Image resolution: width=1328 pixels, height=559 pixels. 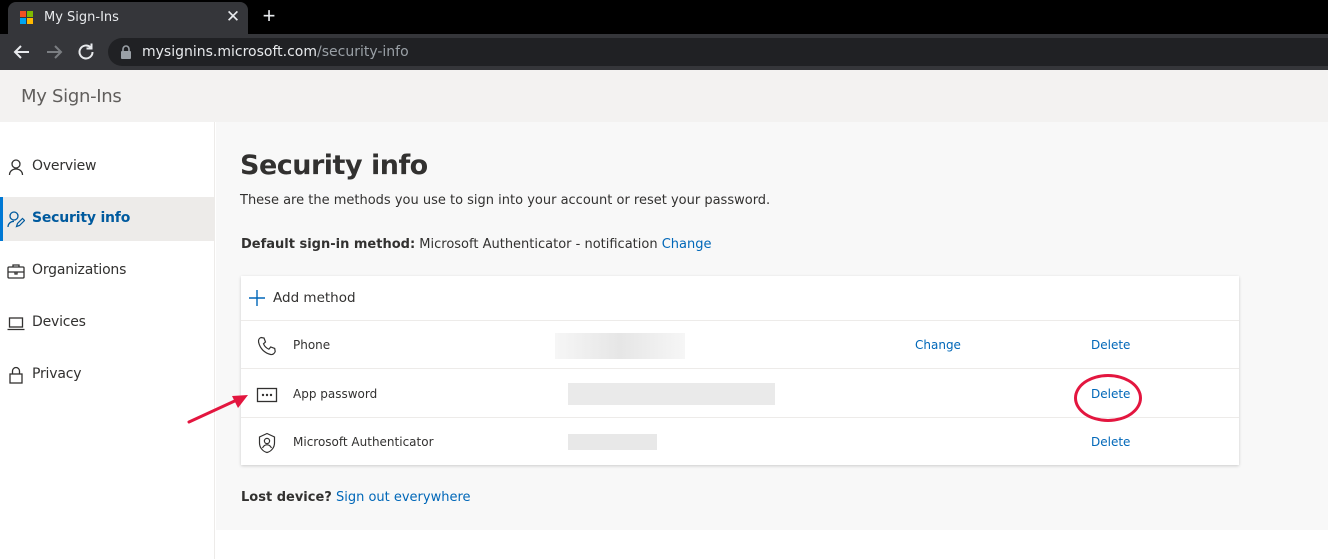 What do you see at coordinates (16, 324) in the screenshot?
I see `laptop-icon` at bounding box center [16, 324].